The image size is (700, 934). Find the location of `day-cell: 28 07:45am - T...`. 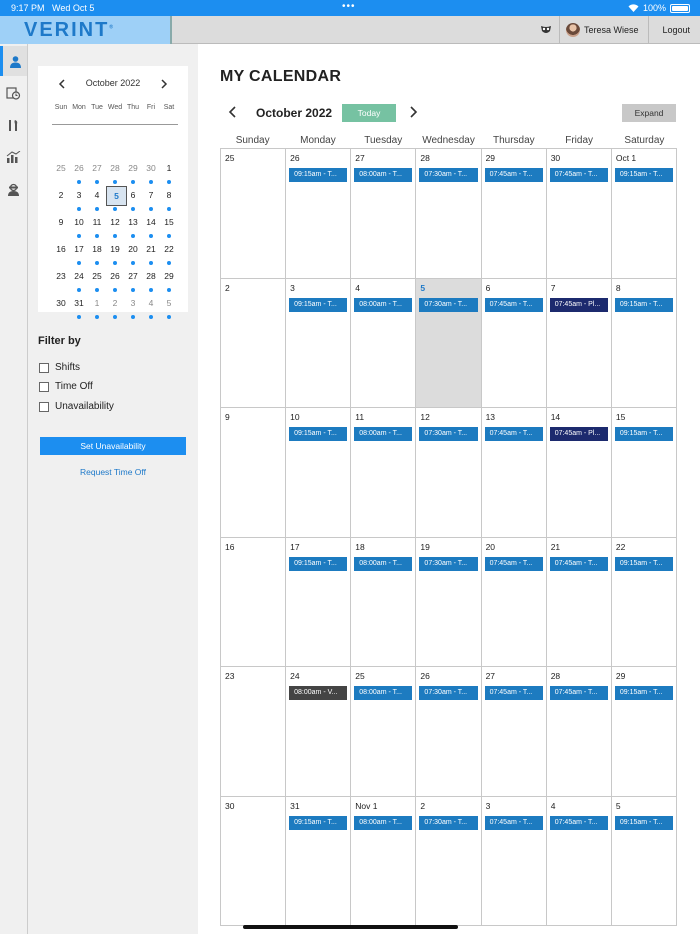

day-cell: 28 07:45am - T... is located at coordinates (579, 732).